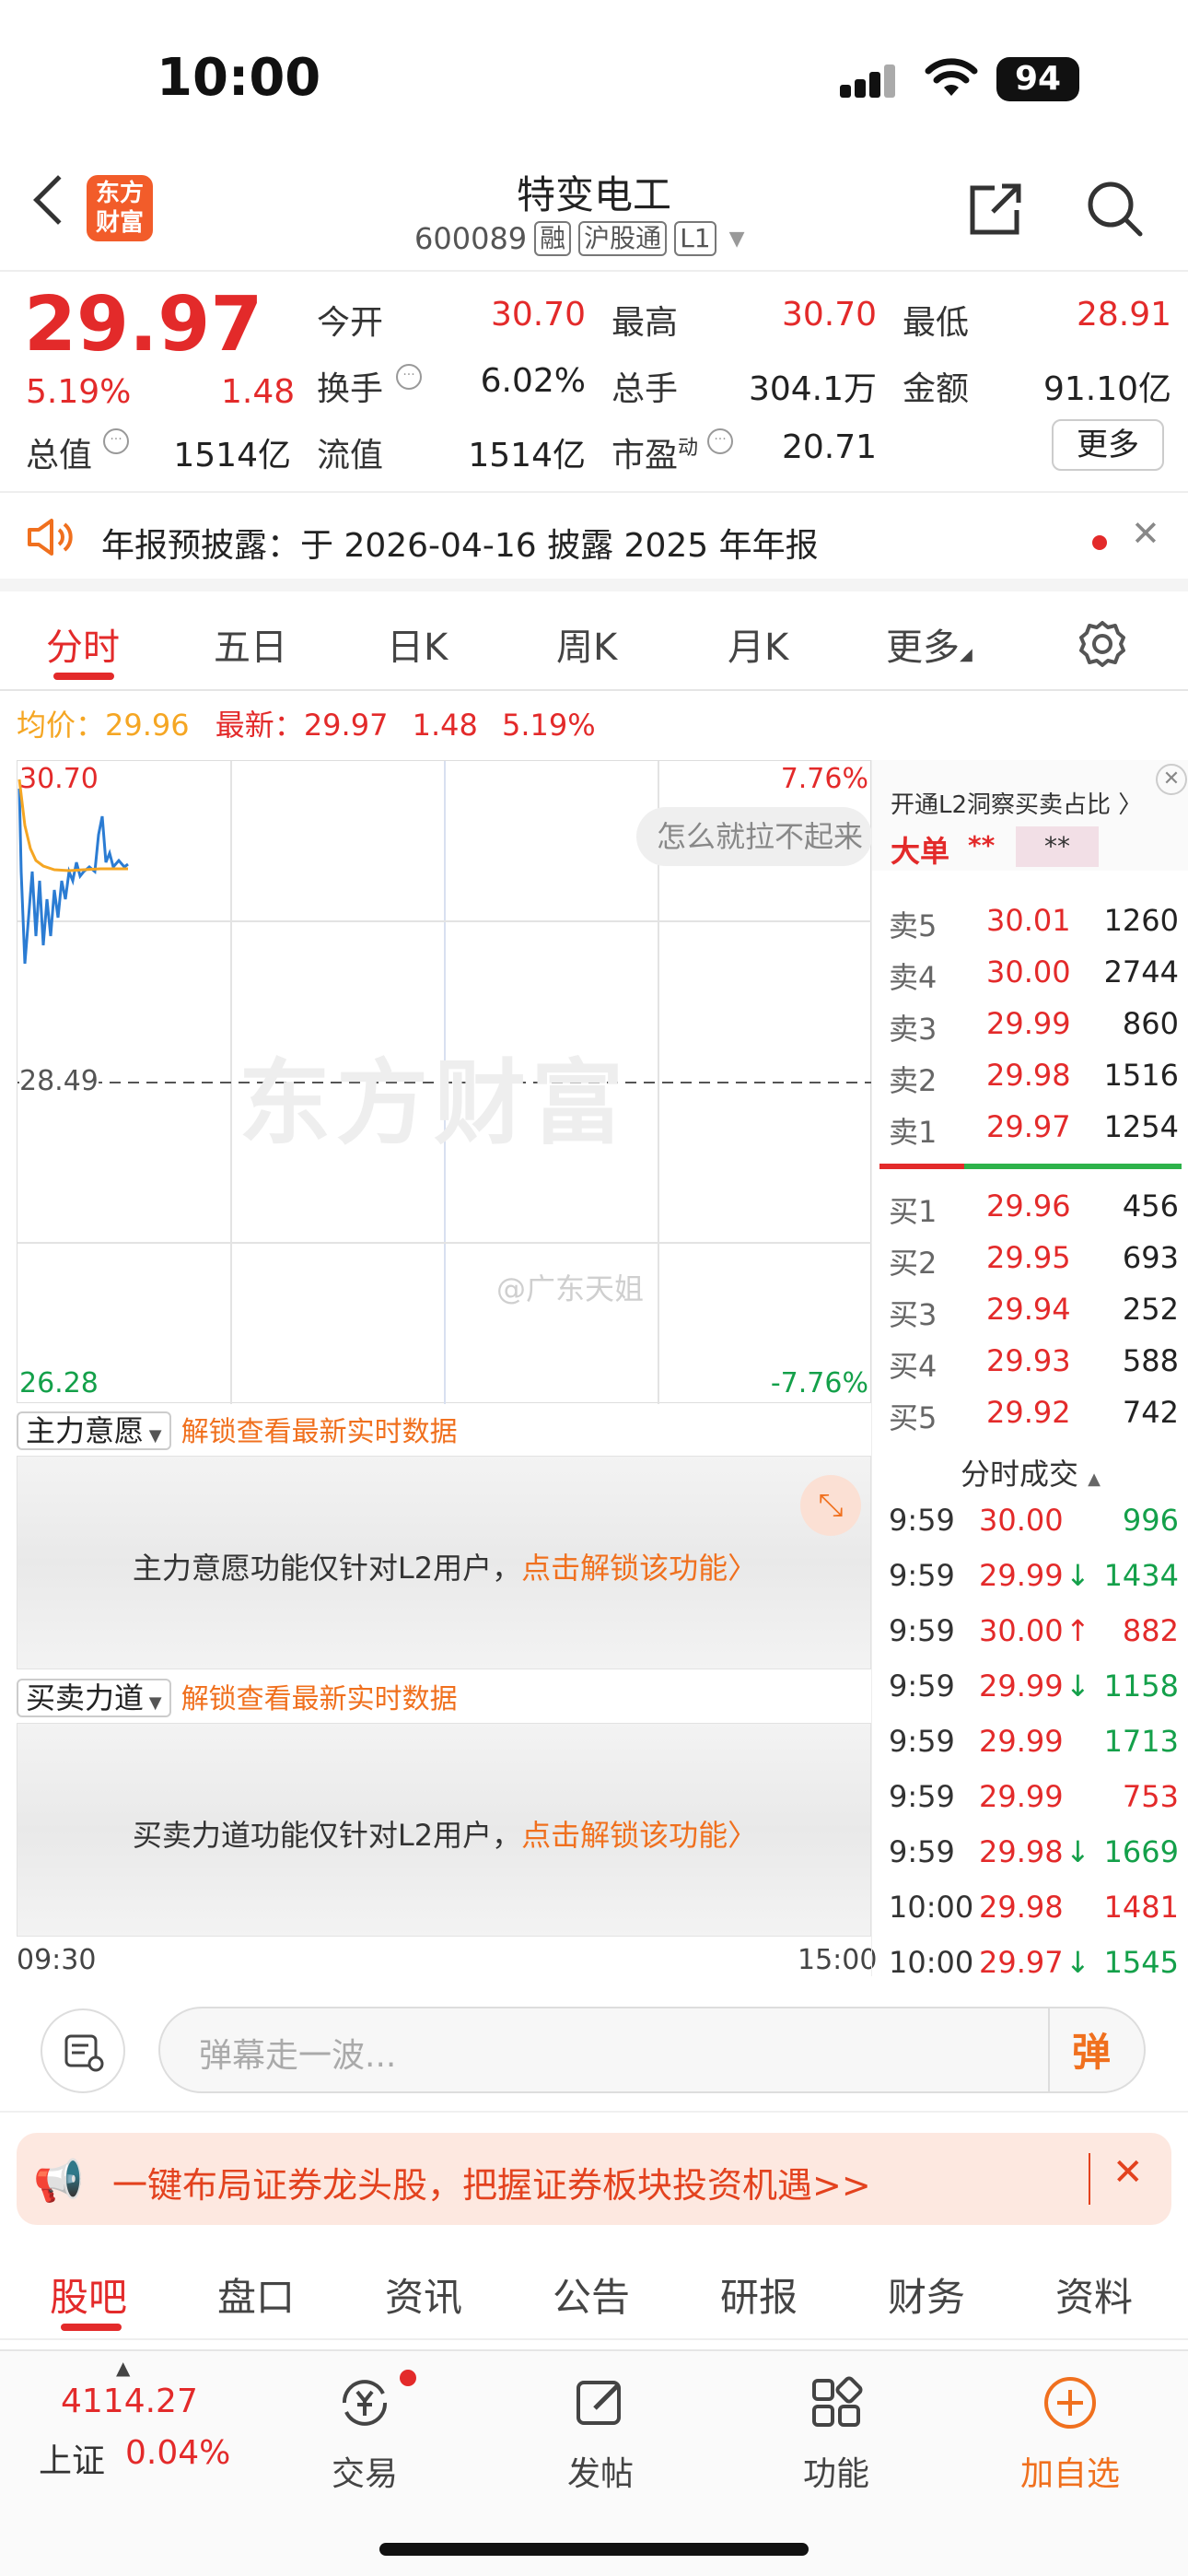  I want to click on post-label: 发帖, so click(600, 2474).